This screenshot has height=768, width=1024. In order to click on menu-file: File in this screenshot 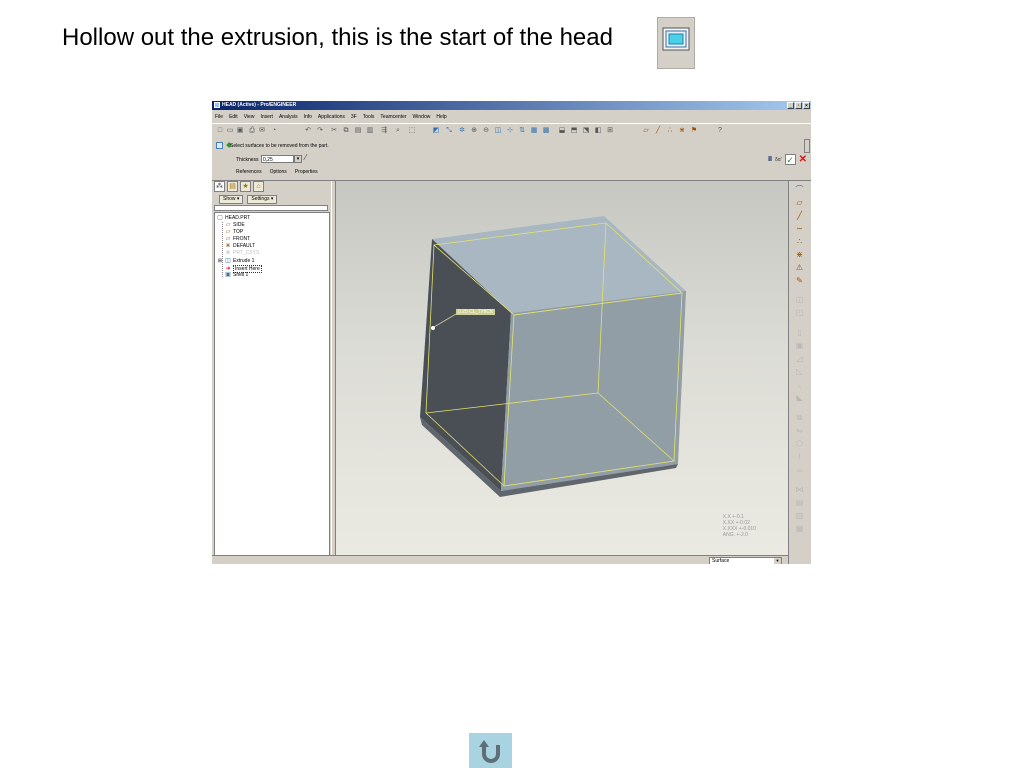, I will do `click(219, 117)`.